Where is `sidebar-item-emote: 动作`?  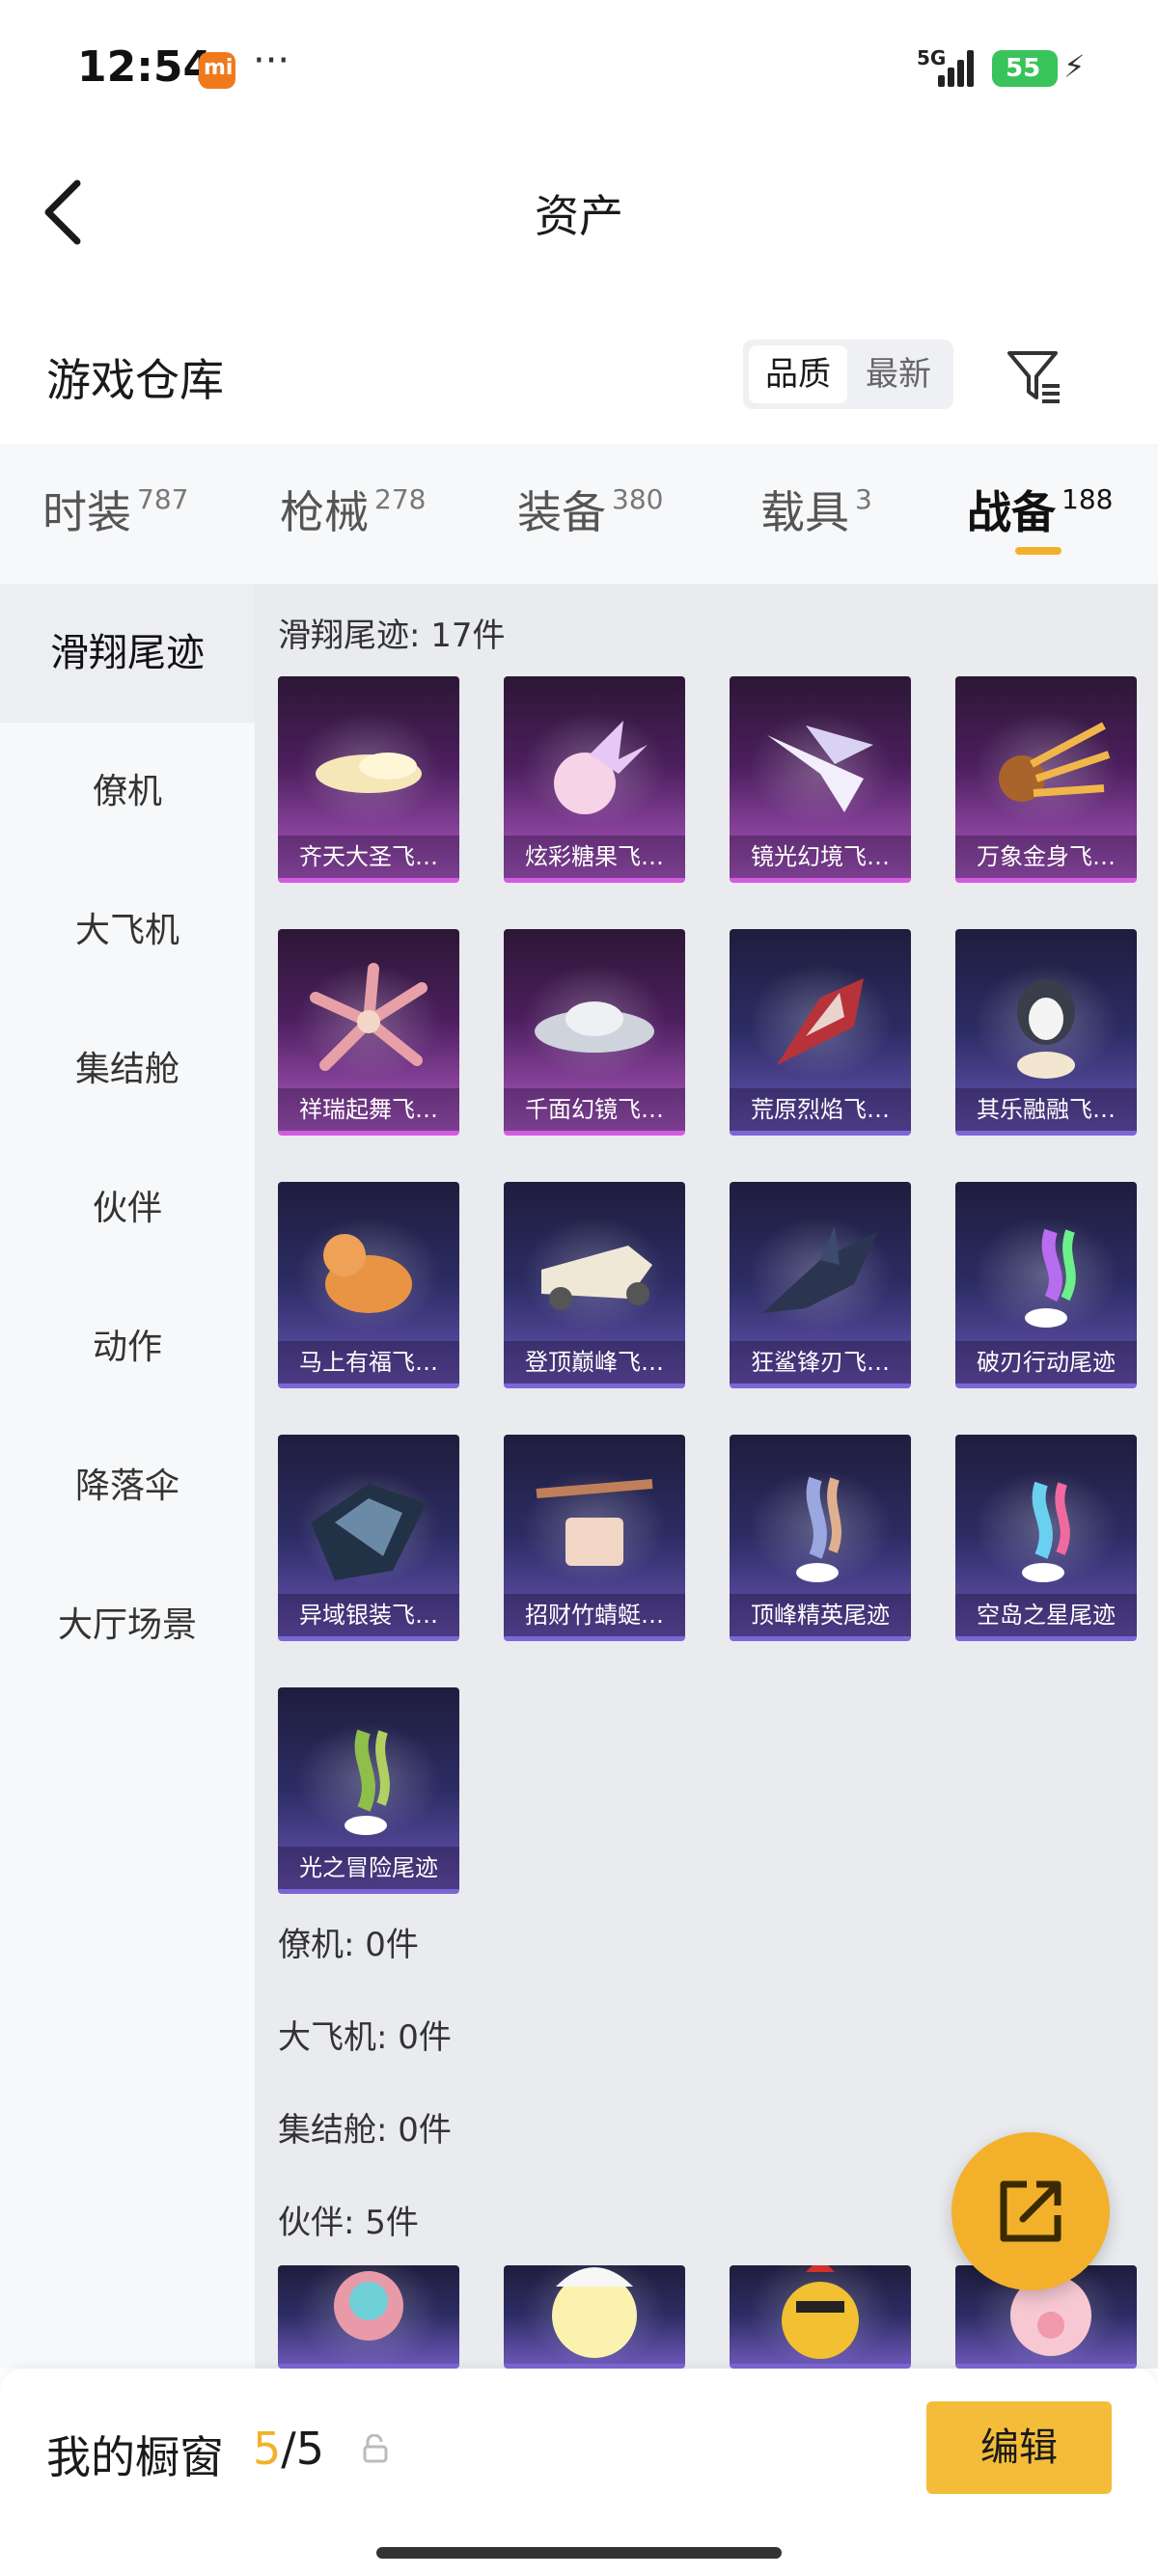 sidebar-item-emote: 动作 is located at coordinates (127, 1347).